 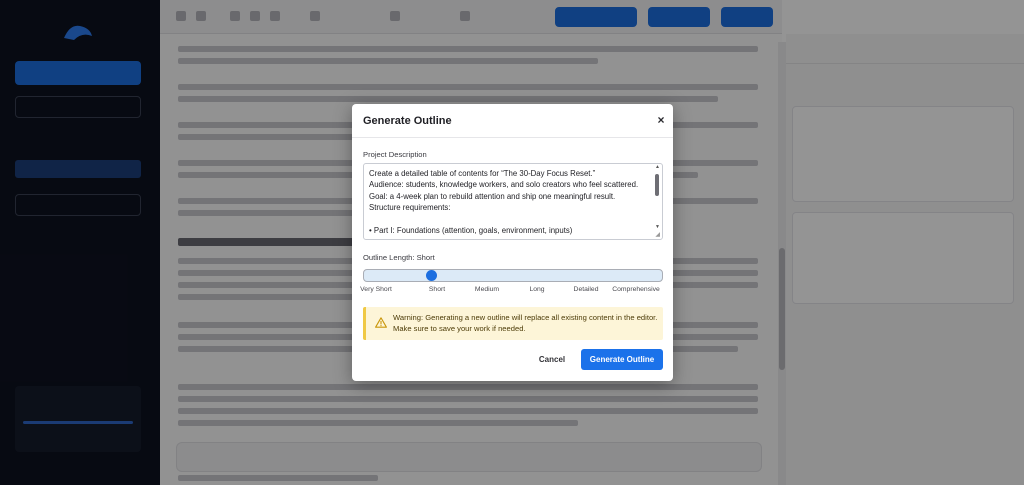 What do you see at coordinates (407, 121) in the screenshot?
I see `dialog-title: Generate Outline` at bounding box center [407, 121].